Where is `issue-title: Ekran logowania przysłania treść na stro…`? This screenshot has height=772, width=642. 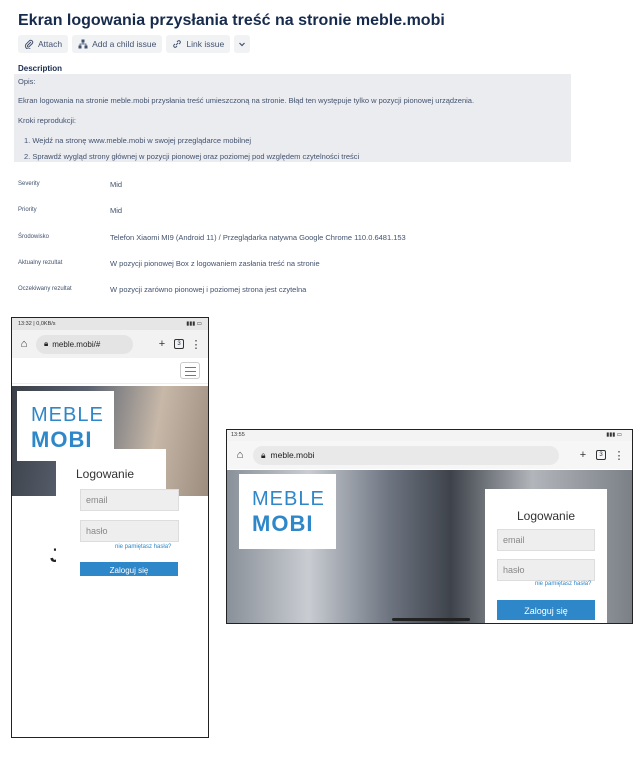 issue-title: Ekran logowania przysłania treść na stro… is located at coordinates (231, 20).